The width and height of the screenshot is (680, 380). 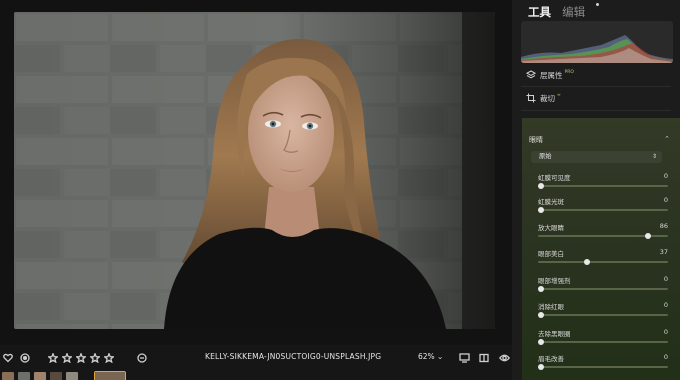 What do you see at coordinates (603, 364) in the screenshot?
I see `slider-row: 眉毛改善 0` at bounding box center [603, 364].